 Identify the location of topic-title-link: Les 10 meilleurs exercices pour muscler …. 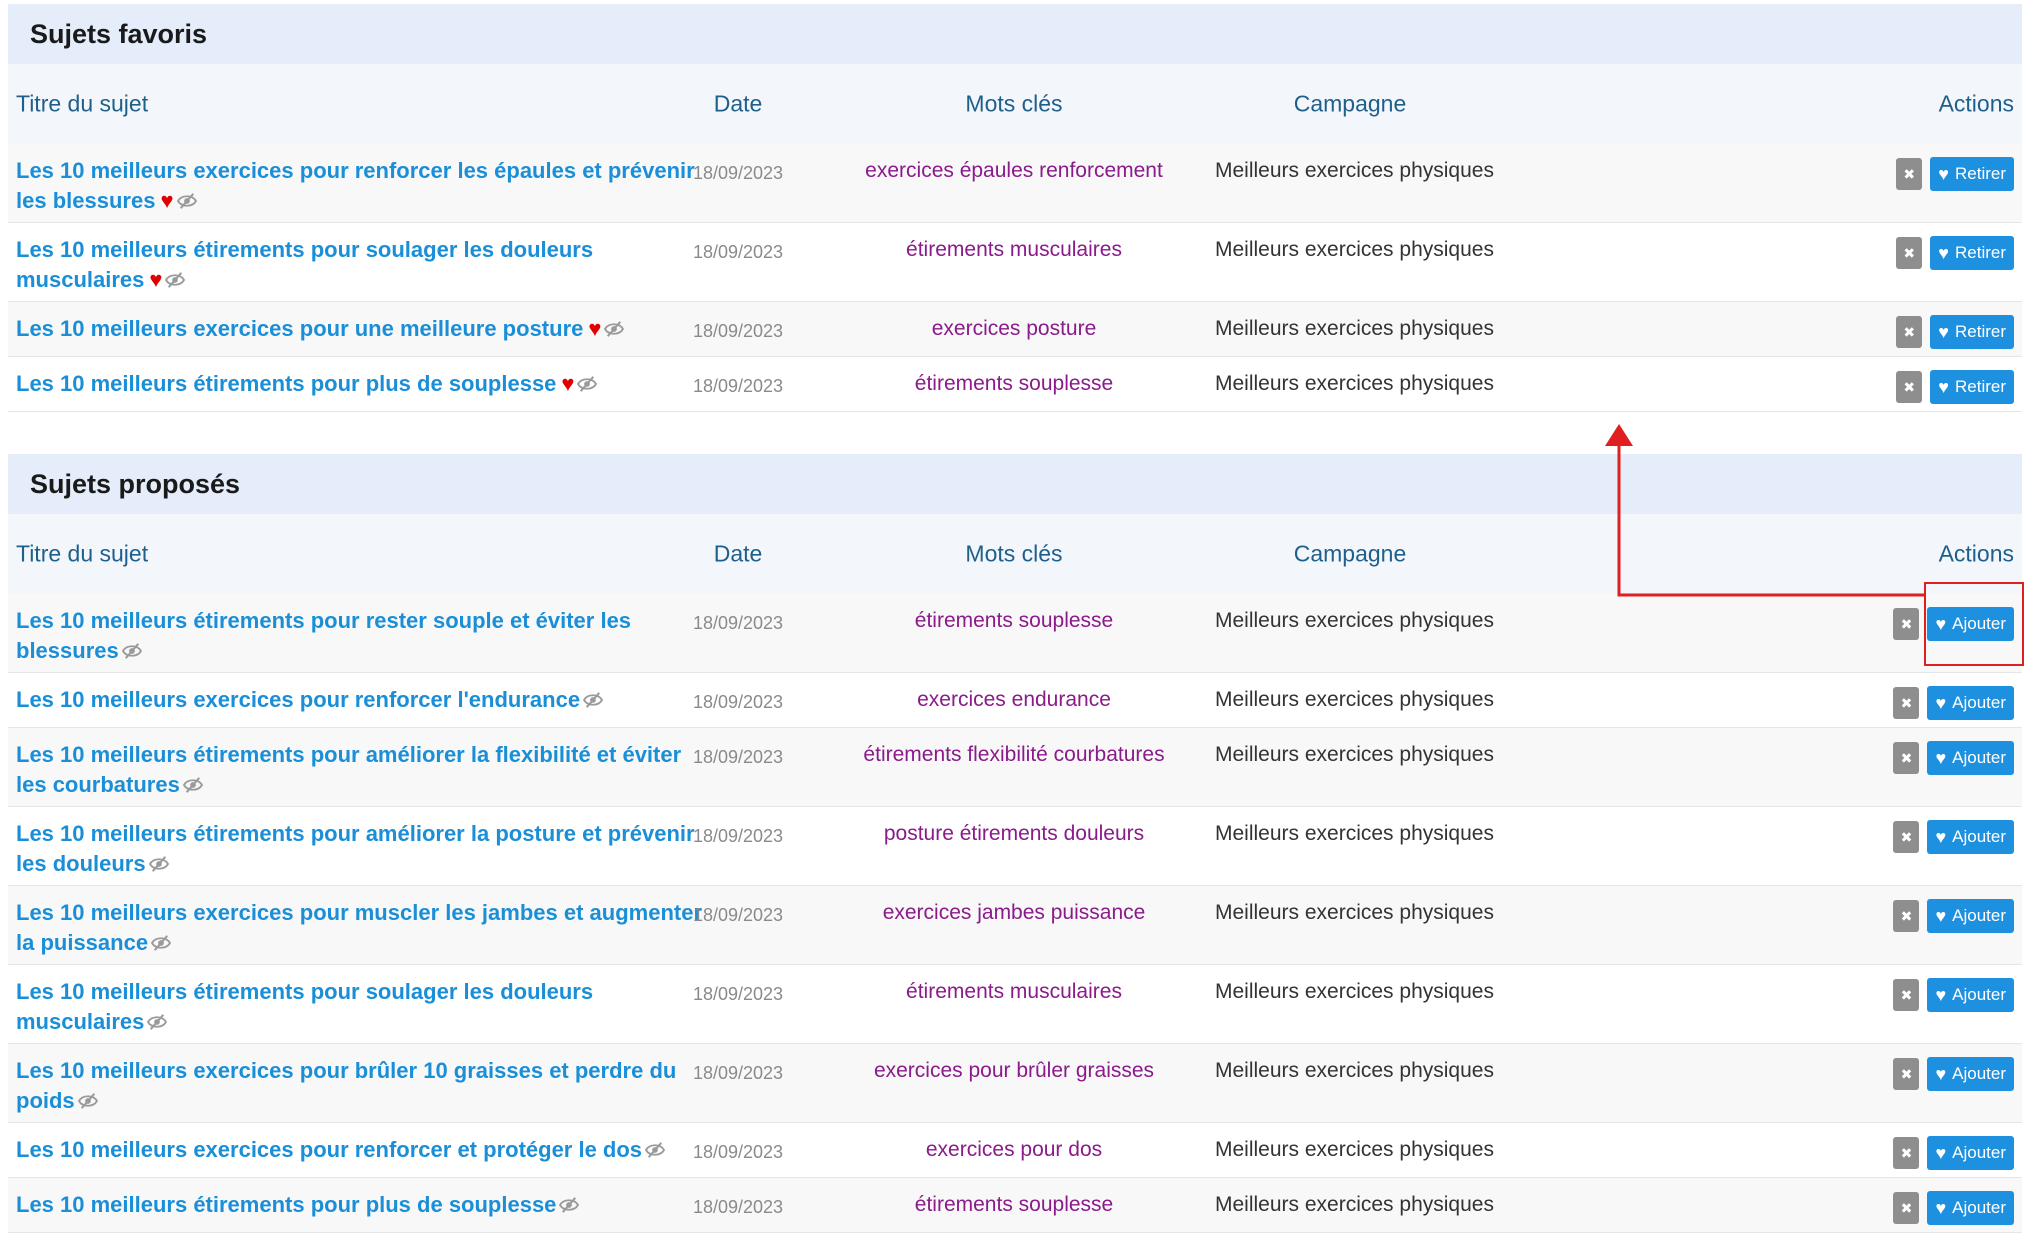
(359, 927).